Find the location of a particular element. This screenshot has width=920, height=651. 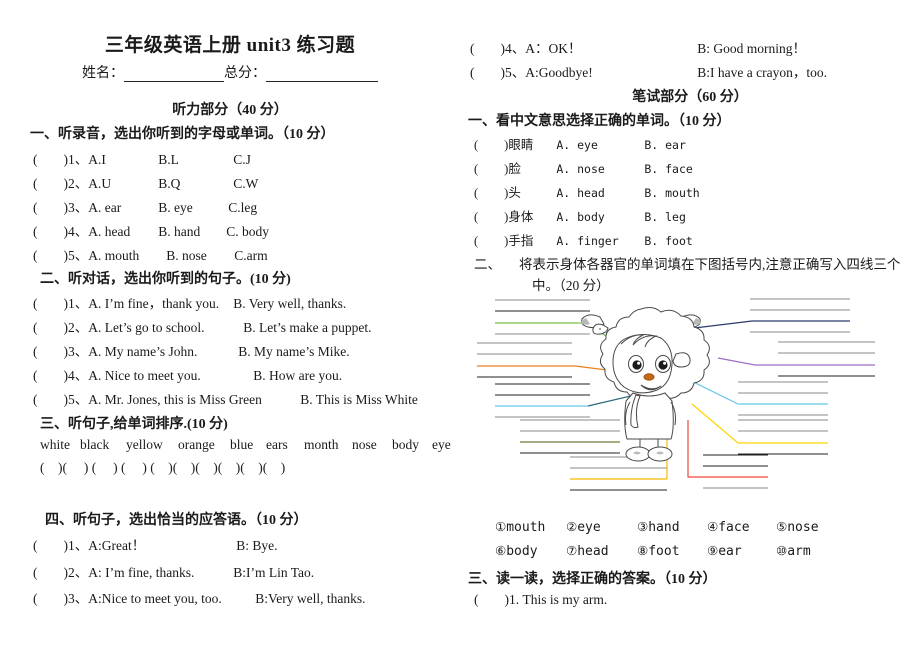

option-a: A：OK！ is located at coordinates (611, 47).